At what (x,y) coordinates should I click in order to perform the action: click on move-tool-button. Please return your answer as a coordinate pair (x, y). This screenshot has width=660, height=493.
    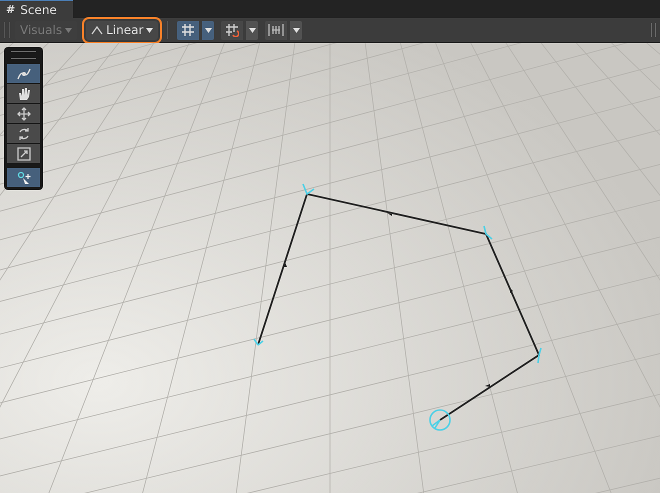
    Looking at the image, I should click on (23, 113).